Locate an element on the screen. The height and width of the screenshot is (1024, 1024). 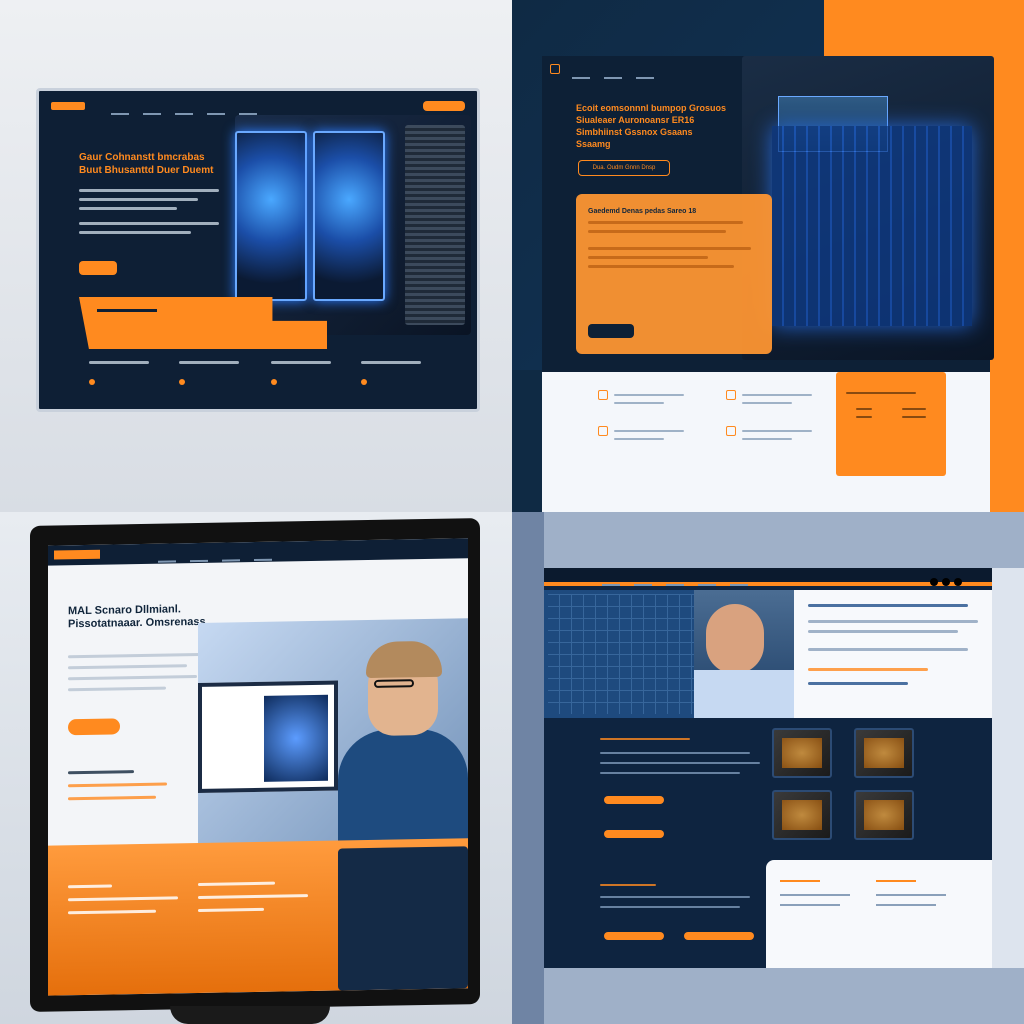
dark-info-card is located at coordinates (403, 918).